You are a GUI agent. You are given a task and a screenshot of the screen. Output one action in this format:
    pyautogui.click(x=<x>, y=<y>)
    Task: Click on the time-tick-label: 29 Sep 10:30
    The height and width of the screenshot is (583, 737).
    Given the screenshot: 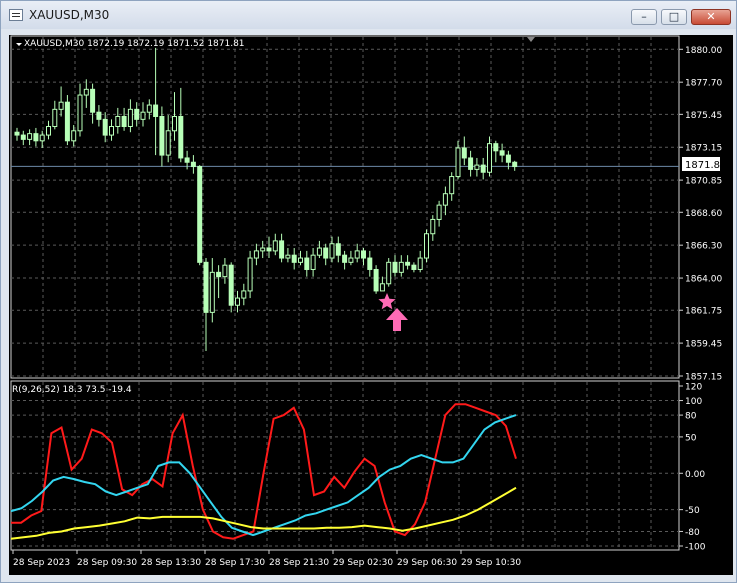 What is the action you would take?
    pyautogui.click(x=491, y=563)
    